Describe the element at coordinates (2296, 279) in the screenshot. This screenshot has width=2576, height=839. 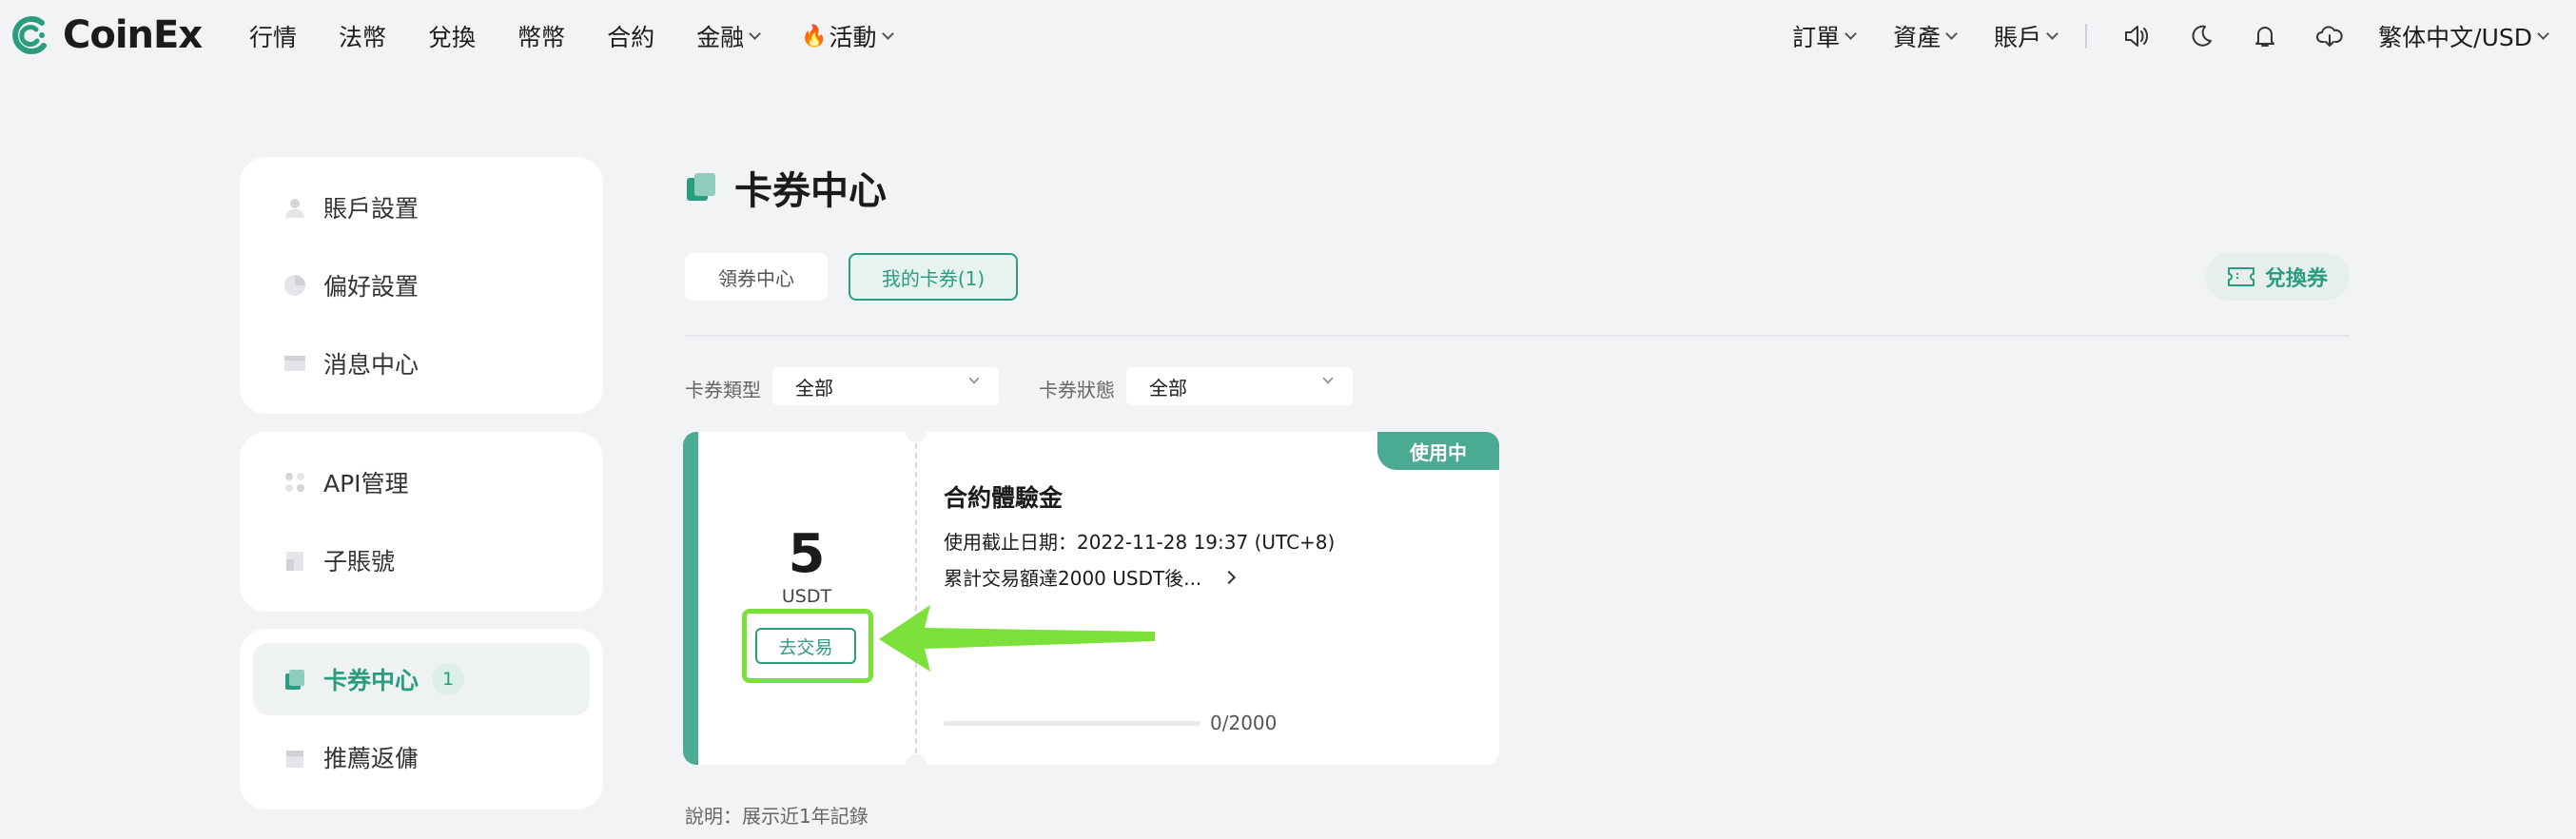
I see `redeem-label: 兌換券` at that location.